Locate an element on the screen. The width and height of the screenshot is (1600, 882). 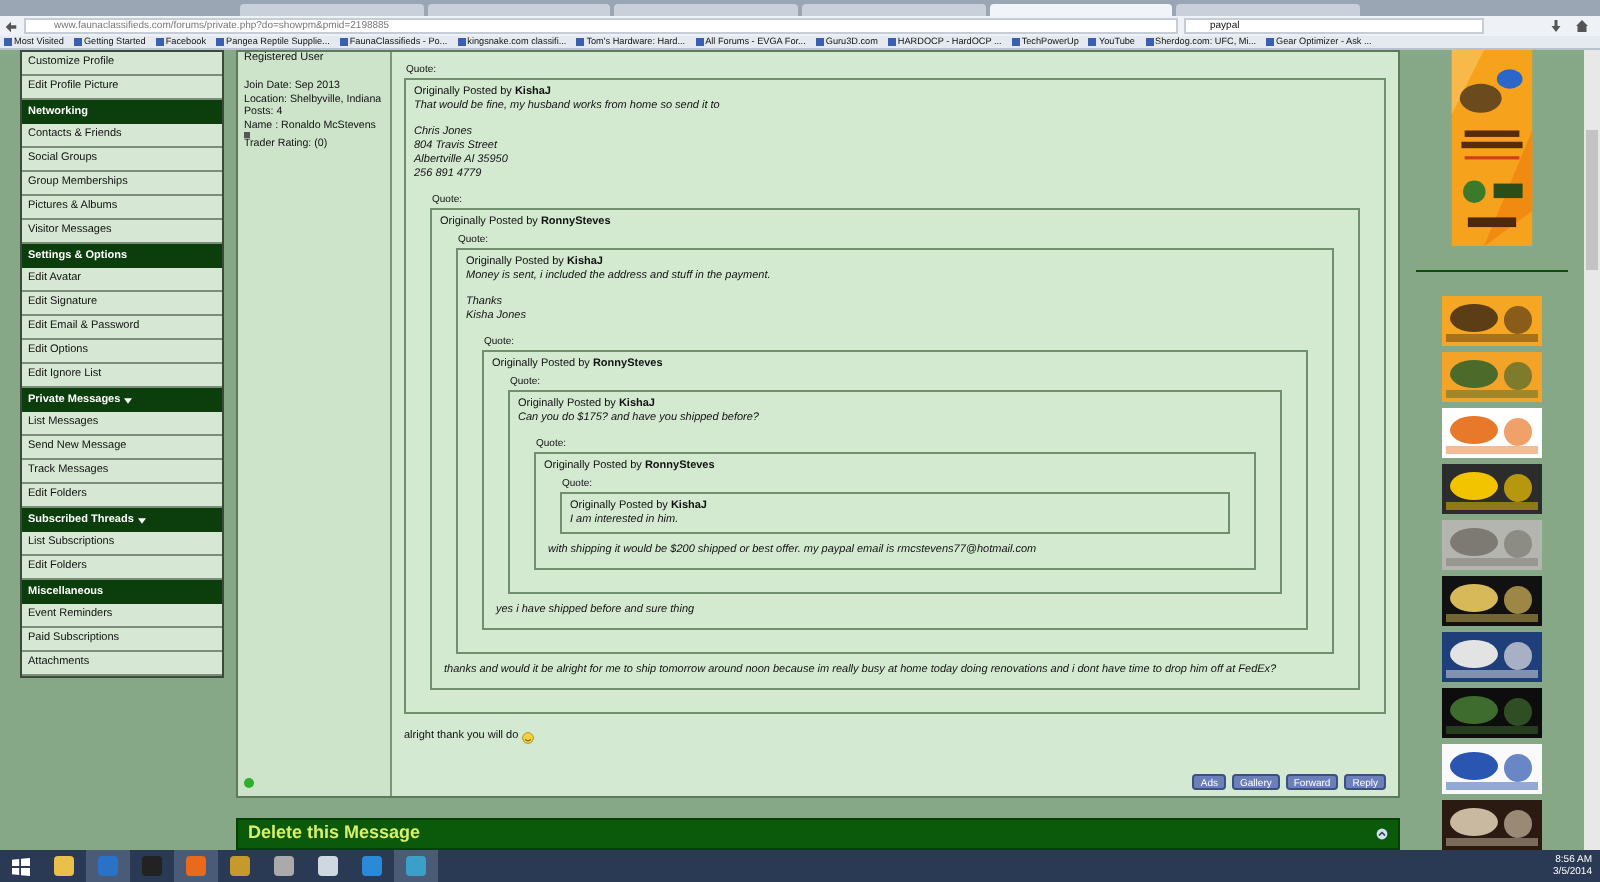
home-icon is located at coordinates (1582, 26).